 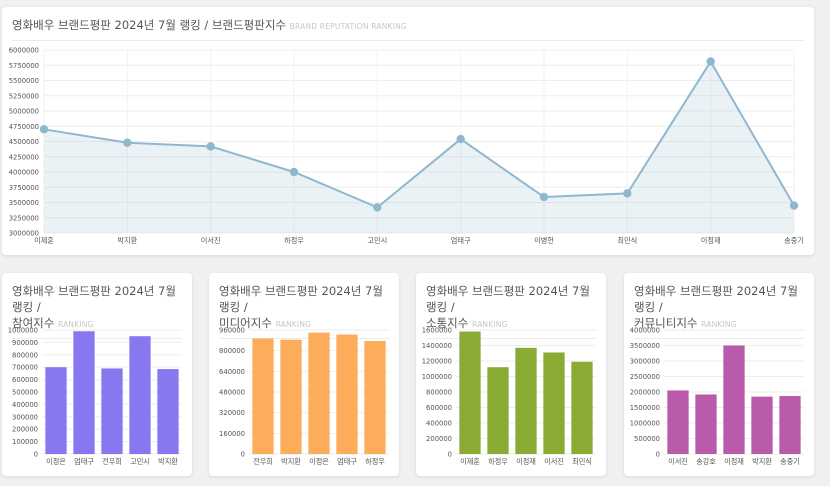 I want to click on y-tick-label: 5000000, so click(x=24, y=112).